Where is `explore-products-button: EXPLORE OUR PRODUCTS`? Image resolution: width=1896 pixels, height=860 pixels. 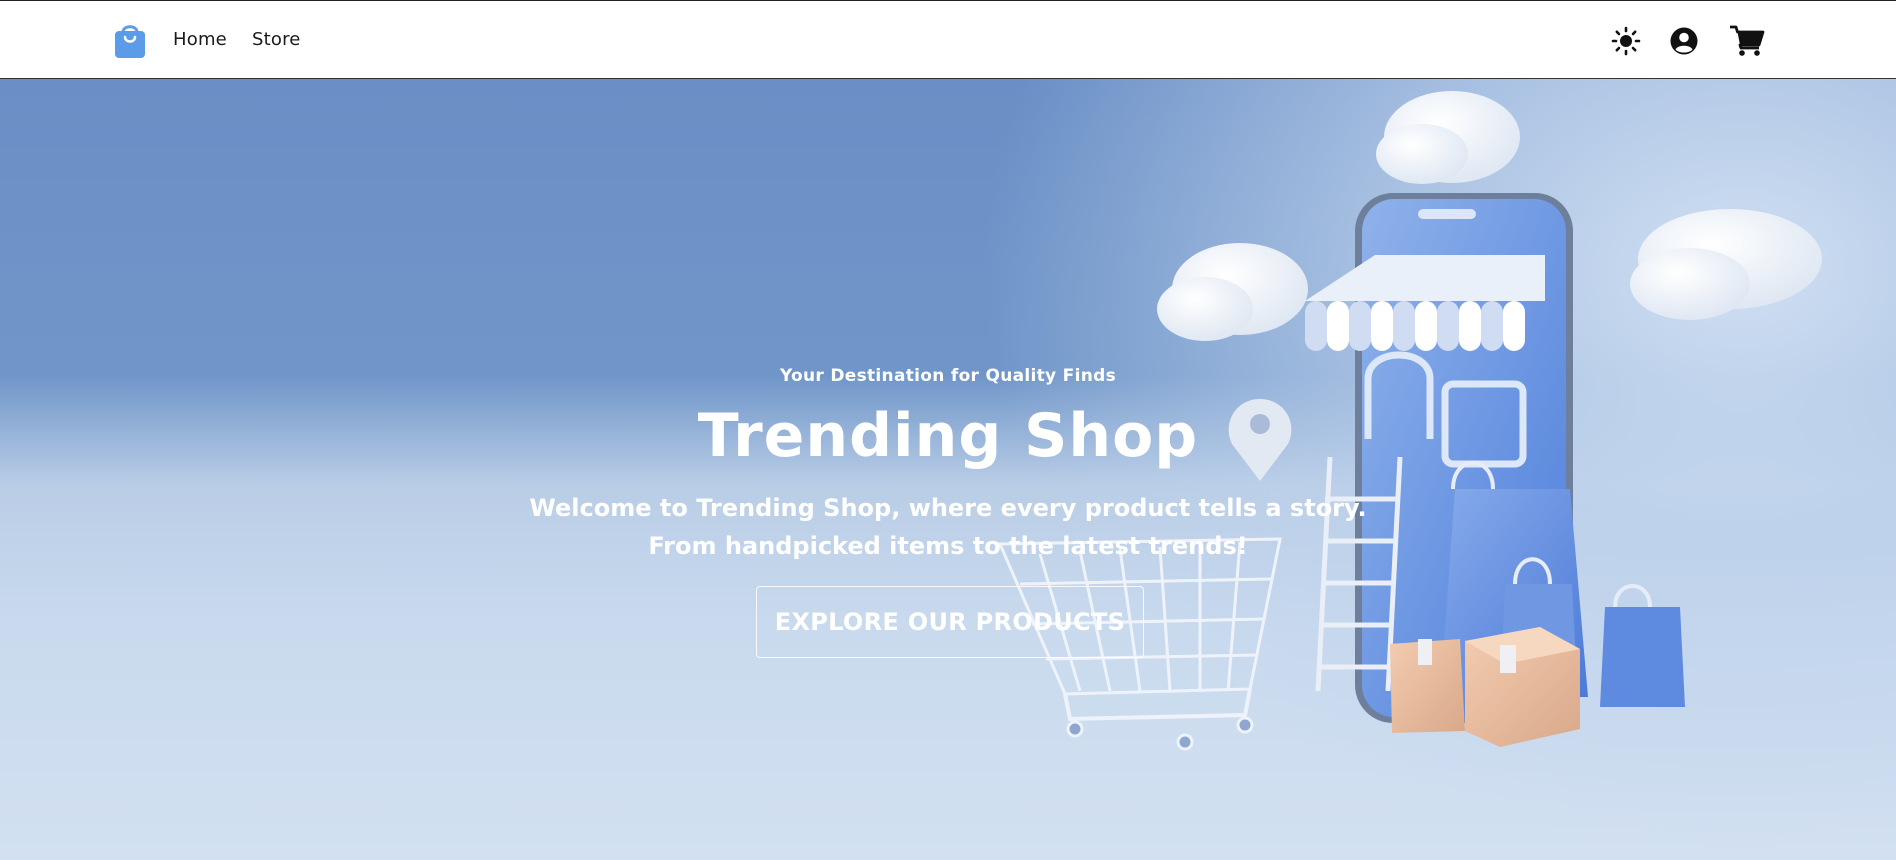 explore-products-button: EXPLORE OUR PRODUCTS is located at coordinates (950, 622).